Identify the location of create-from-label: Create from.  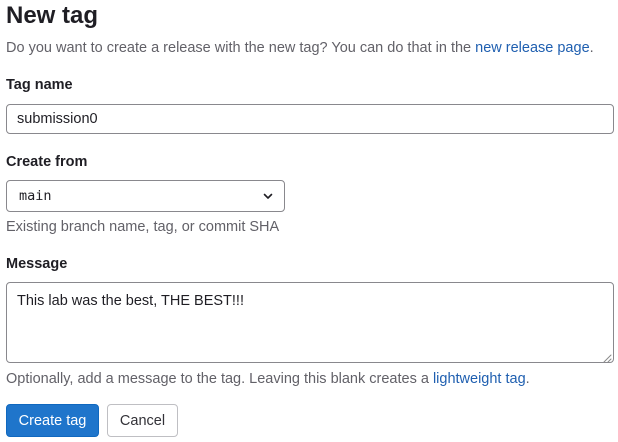
(47, 162).